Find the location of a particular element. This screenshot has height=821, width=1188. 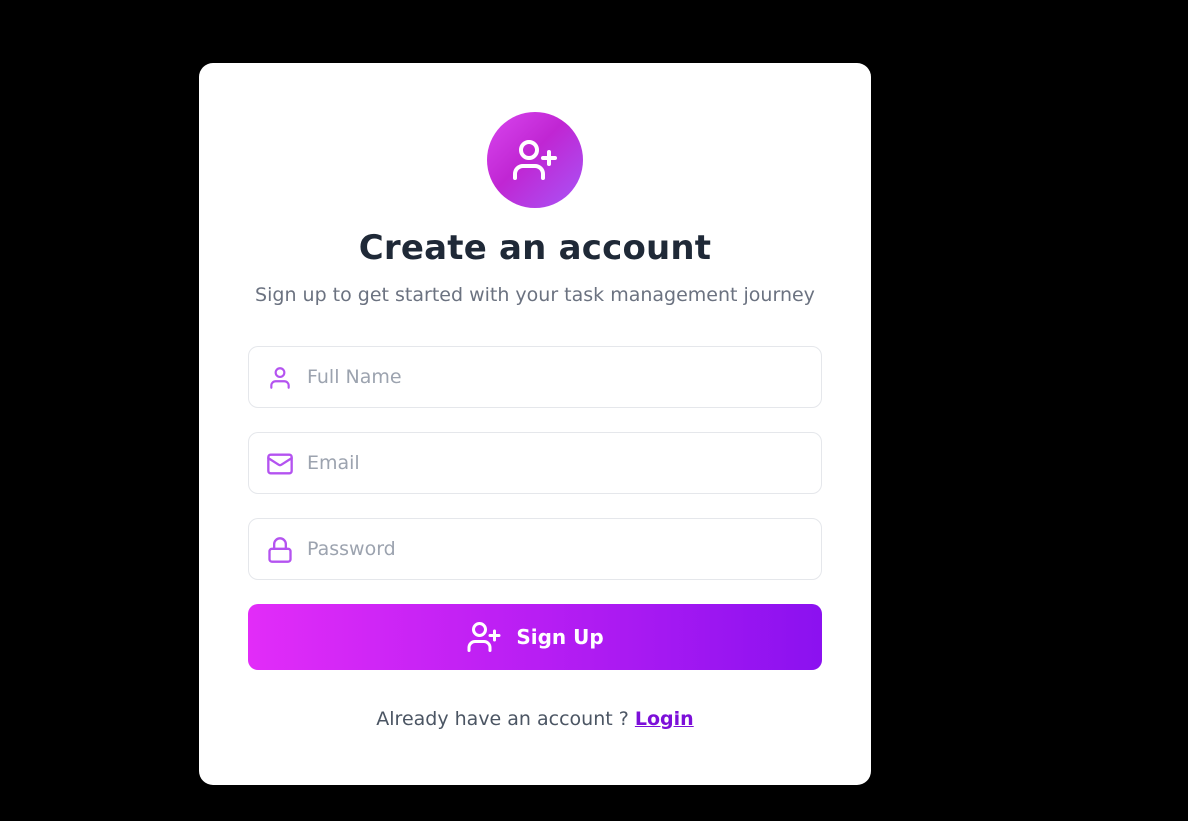

sign-up-label: Sign Up is located at coordinates (560, 637).